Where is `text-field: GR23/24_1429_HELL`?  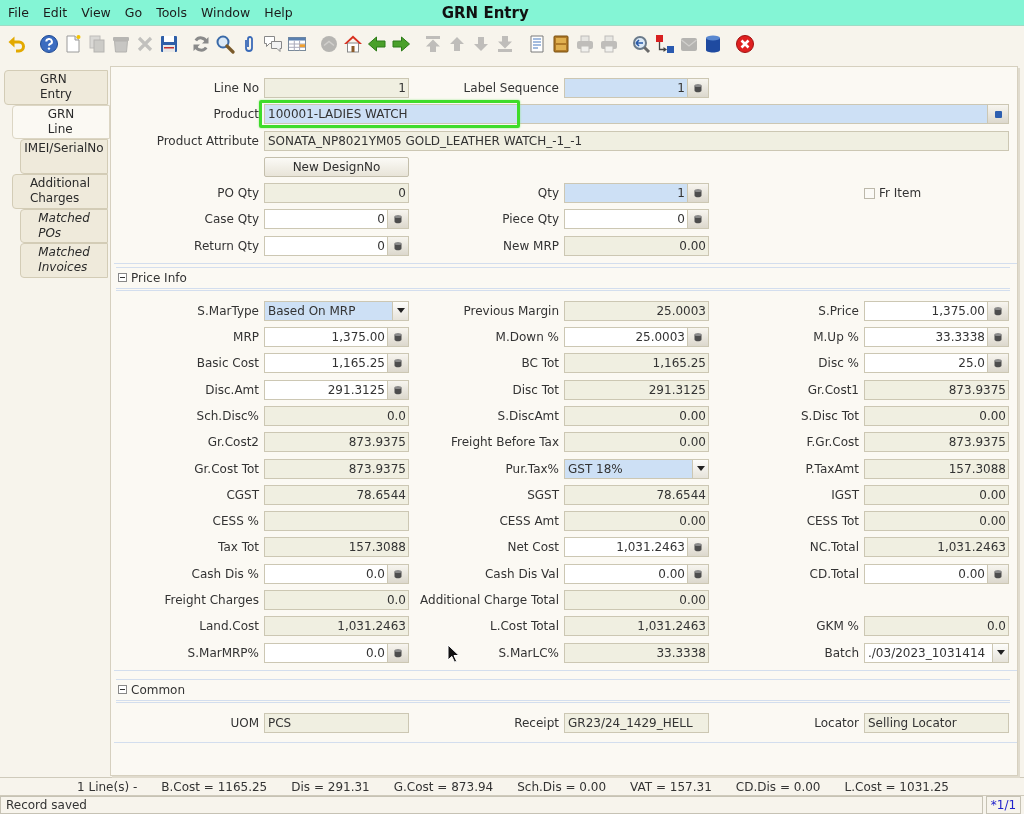
text-field: GR23/24_1429_HELL is located at coordinates (636, 722).